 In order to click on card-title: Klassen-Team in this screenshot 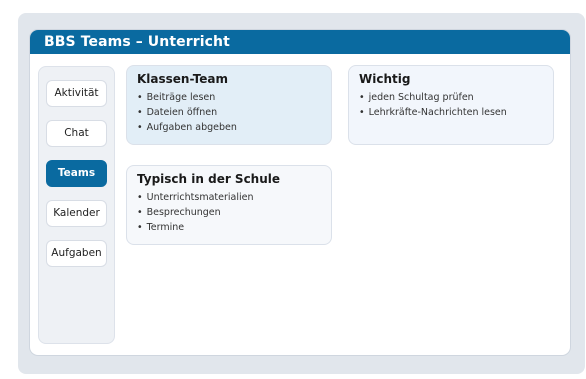, I will do `click(183, 79)`.